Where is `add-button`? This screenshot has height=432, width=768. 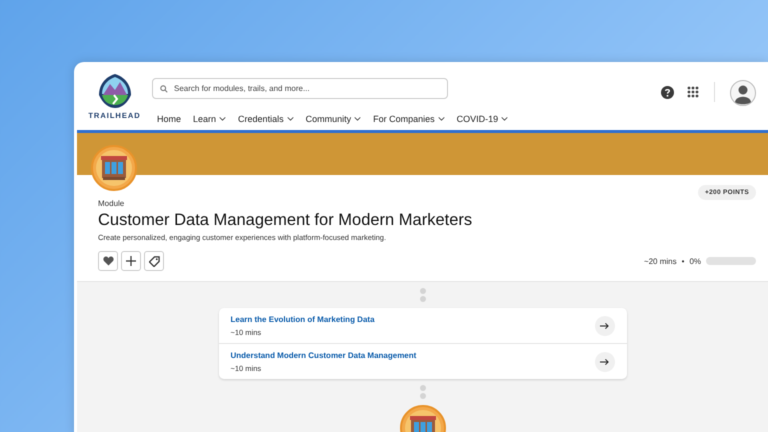
add-button is located at coordinates (131, 261).